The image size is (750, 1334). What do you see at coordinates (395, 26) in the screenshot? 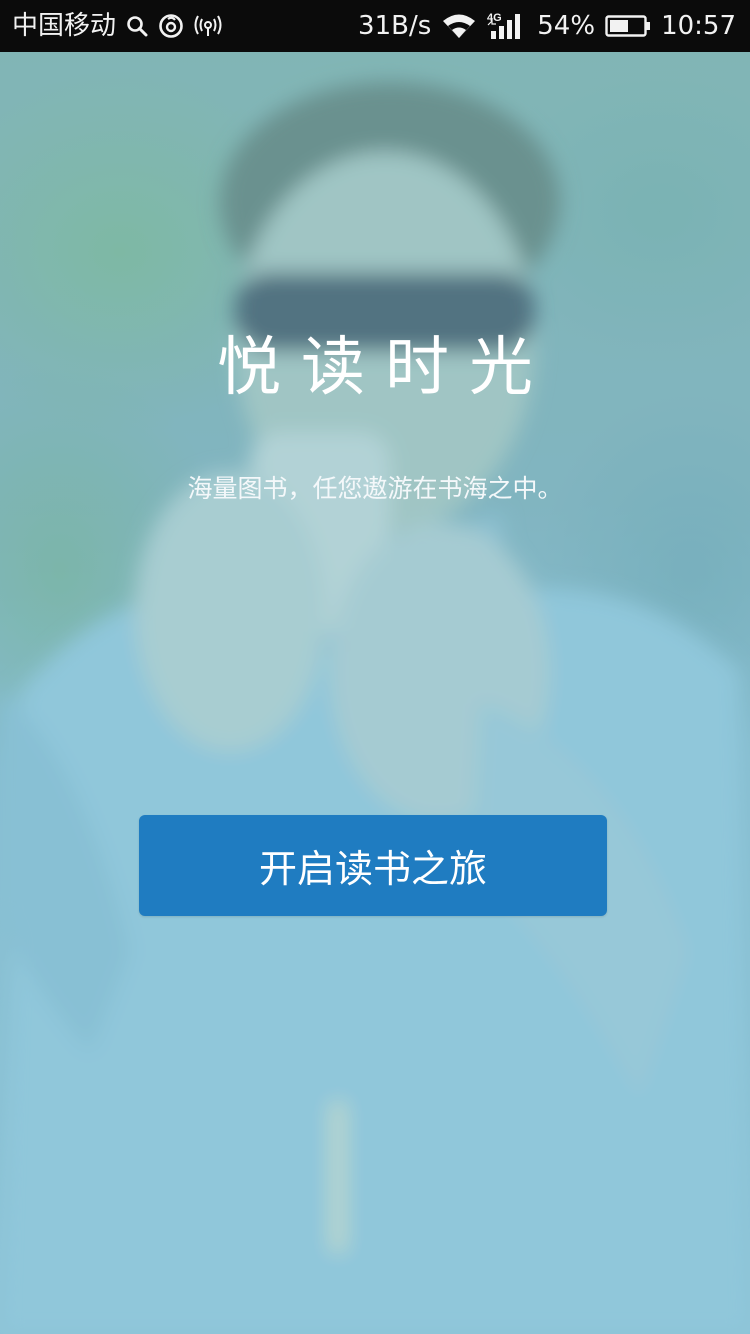
I see `network-speed: 31B/s` at bounding box center [395, 26].